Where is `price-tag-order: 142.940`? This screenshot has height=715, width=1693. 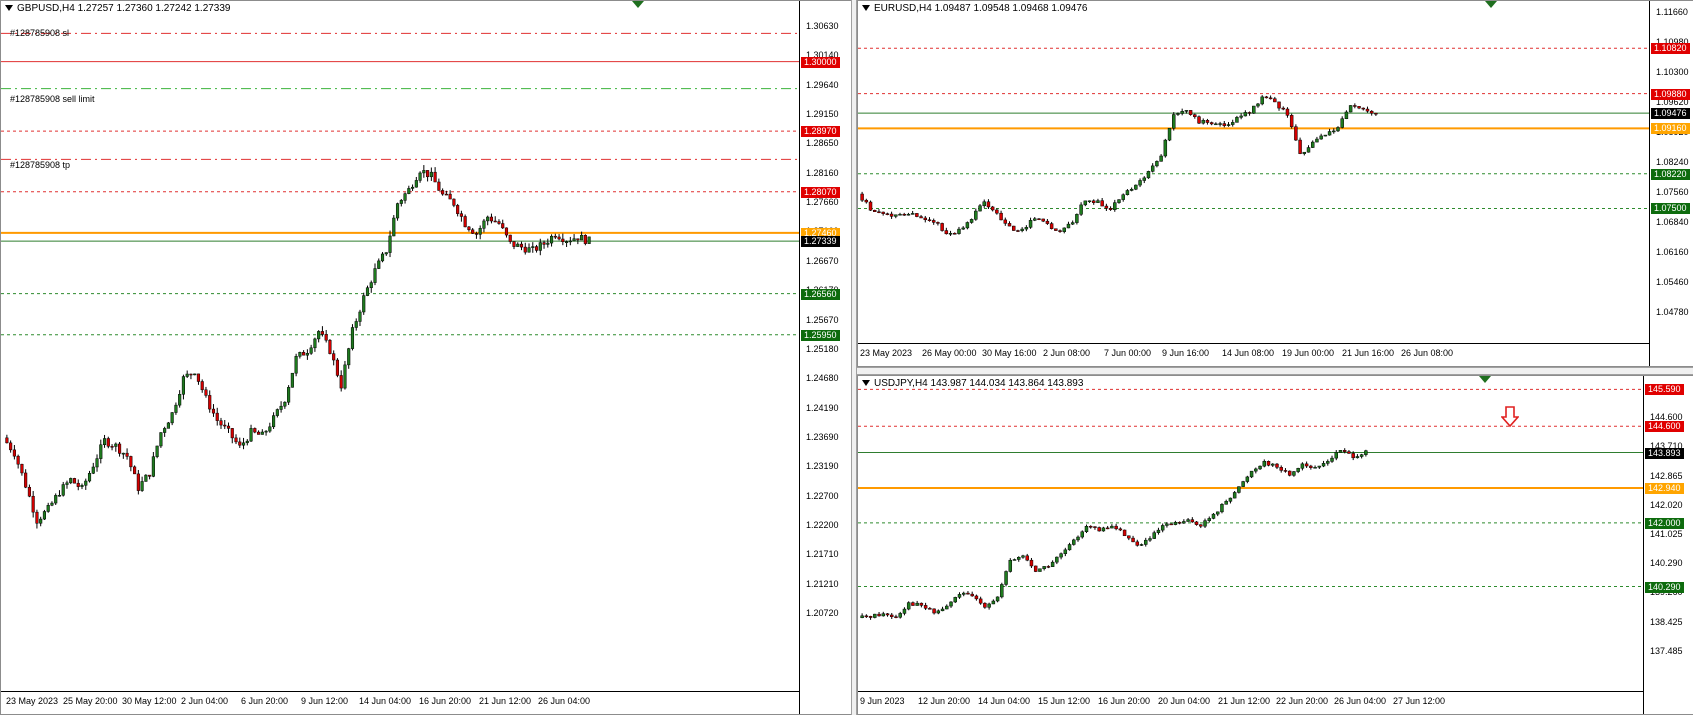
price-tag-order: 142.940 is located at coordinates (1664, 488).